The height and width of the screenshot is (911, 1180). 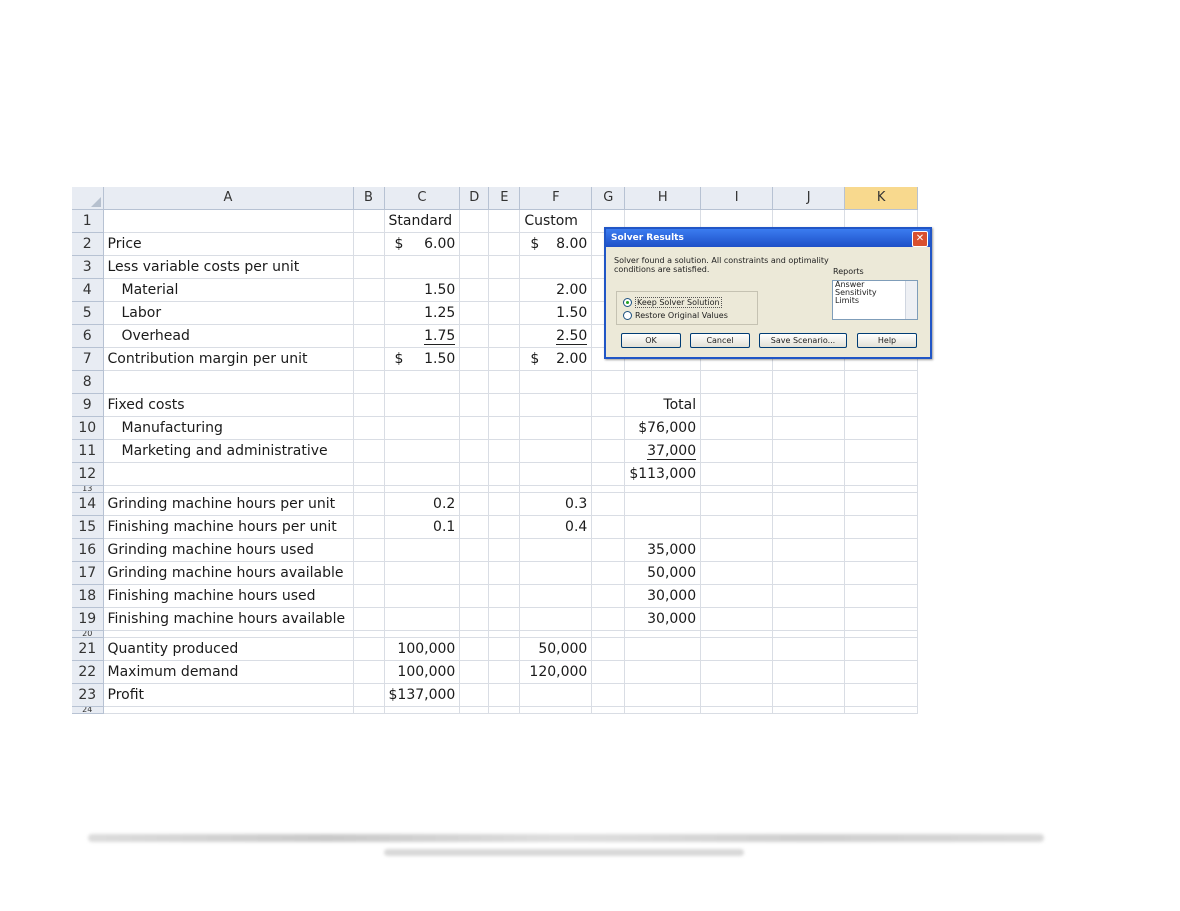 What do you see at coordinates (228, 619) in the screenshot?
I see `cell-a19: Finishing machine hours available` at bounding box center [228, 619].